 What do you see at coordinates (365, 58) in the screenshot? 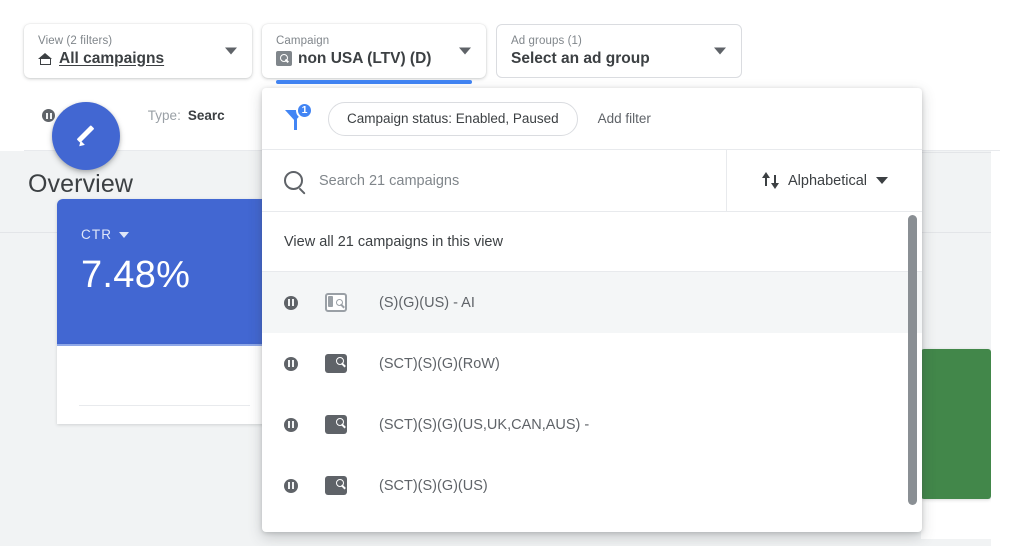
I see `campaign-selector-value: non USA (LTV) (D)` at bounding box center [365, 58].